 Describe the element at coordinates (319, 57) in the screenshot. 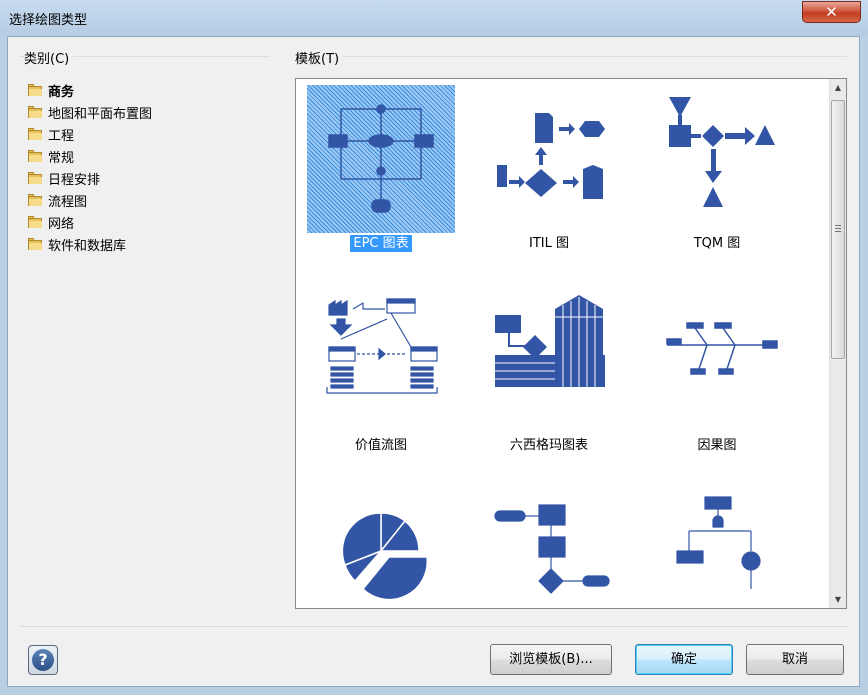

I see `templates-label: 模板(T)` at that location.